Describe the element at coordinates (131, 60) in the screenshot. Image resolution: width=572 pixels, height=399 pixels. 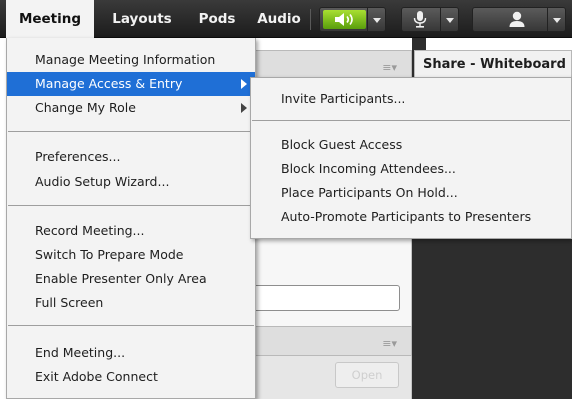
I see `menu-item-manage-meeting-information: Manage Meeting Information` at that location.